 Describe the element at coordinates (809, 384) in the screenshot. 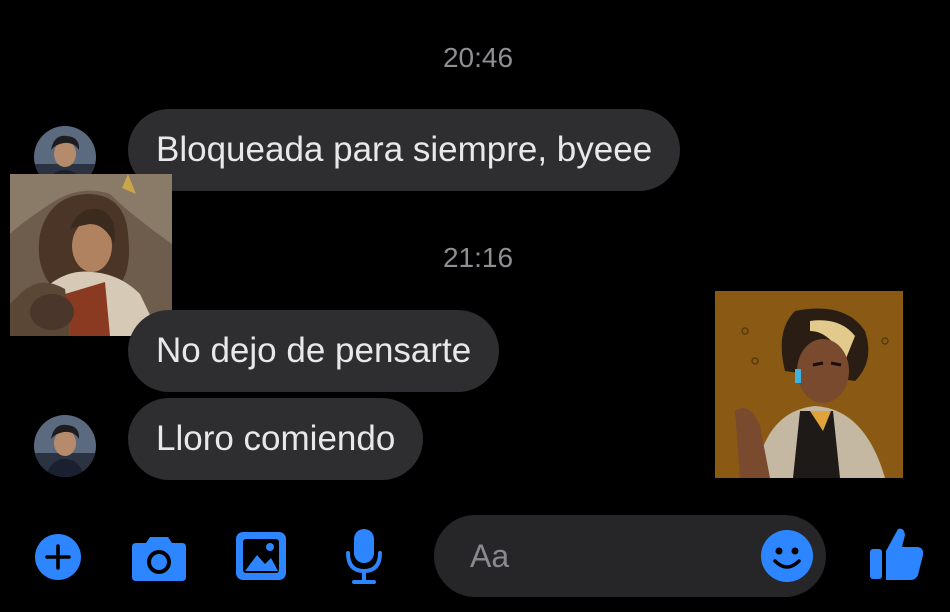

I see `character-sticker-image` at that location.